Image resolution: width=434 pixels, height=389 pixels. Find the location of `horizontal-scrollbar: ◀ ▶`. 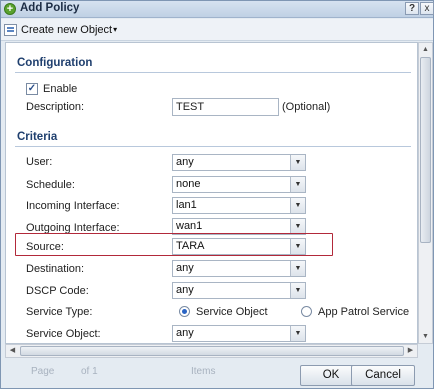

horizontal-scrollbar: ◀ ▶ is located at coordinates (211, 351).